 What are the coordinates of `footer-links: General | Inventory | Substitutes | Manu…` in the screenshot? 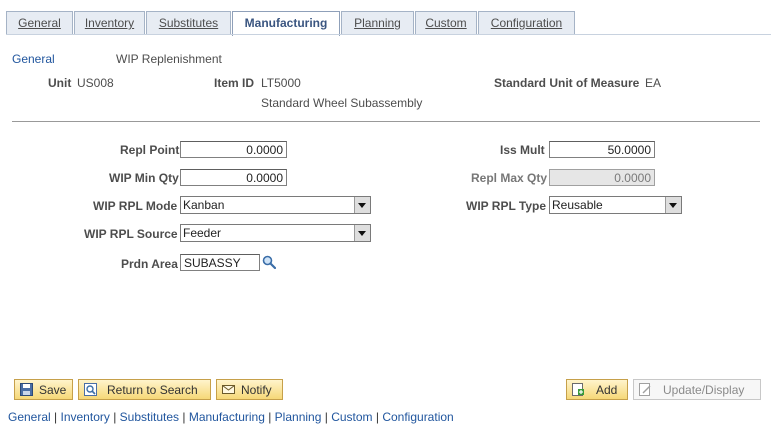 It's located at (231, 417).